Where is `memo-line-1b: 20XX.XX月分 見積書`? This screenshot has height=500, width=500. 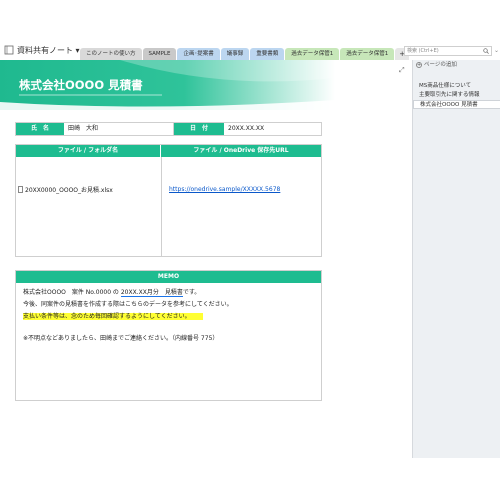
memo-line-1b: 20XX.XX月分 見積書 is located at coordinates (151, 293).